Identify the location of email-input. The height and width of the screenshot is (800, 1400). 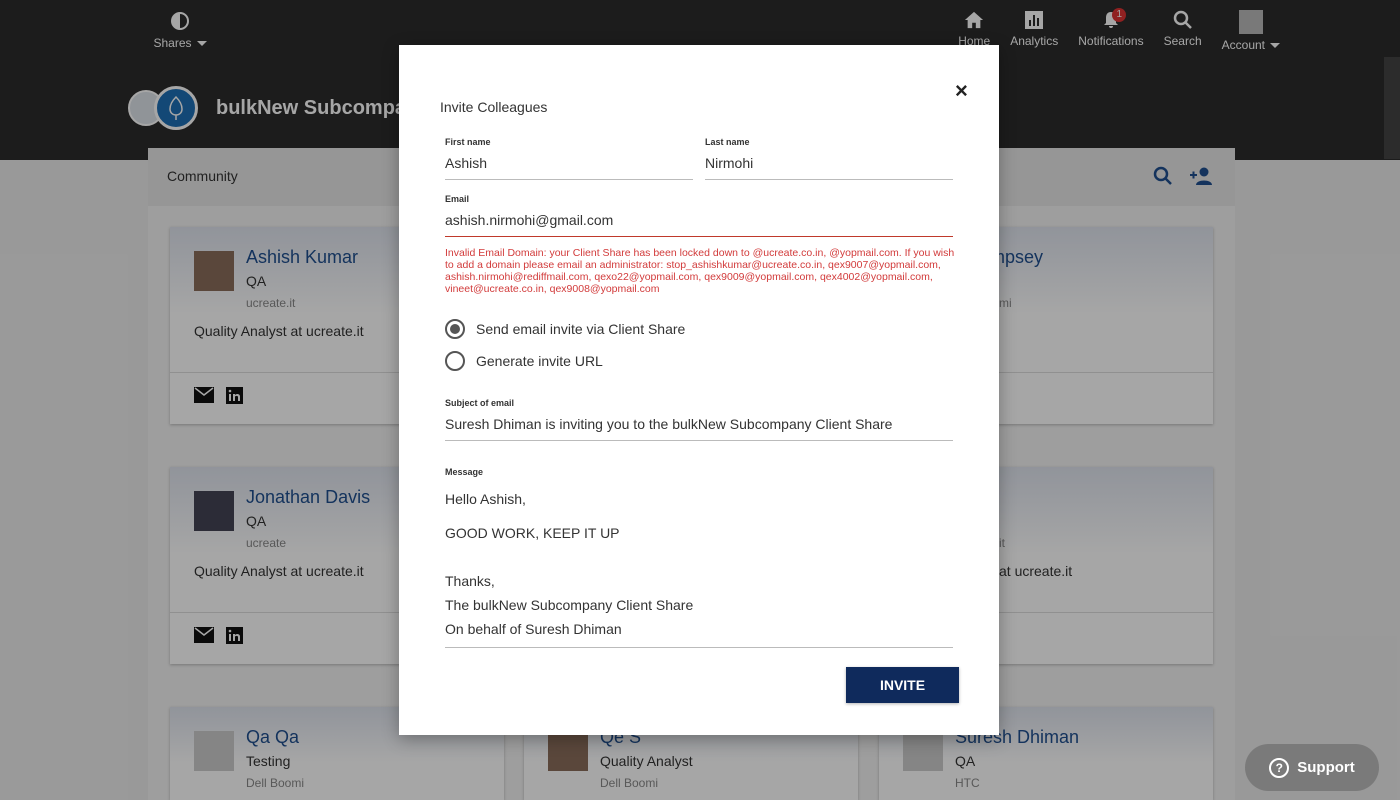
(699, 224).